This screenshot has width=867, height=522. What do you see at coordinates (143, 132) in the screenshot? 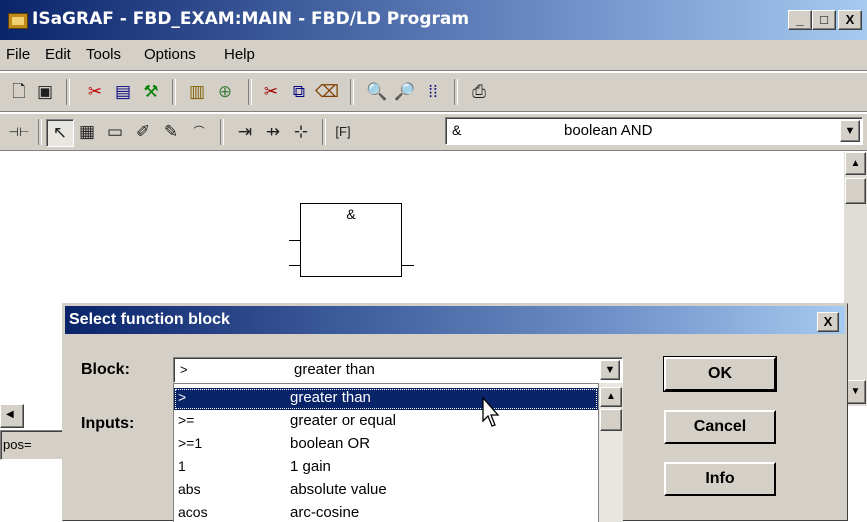
I see `link-icon: ✐` at bounding box center [143, 132].